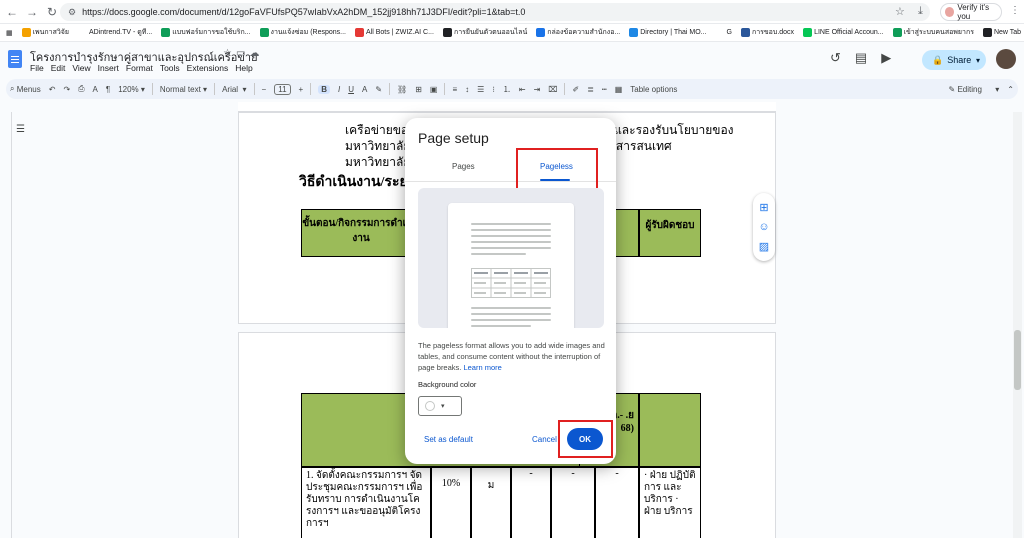 The height and width of the screenshot is (538, 1024). I want to click on bookmark-item: การขอบ.docx, so click(767, 32).